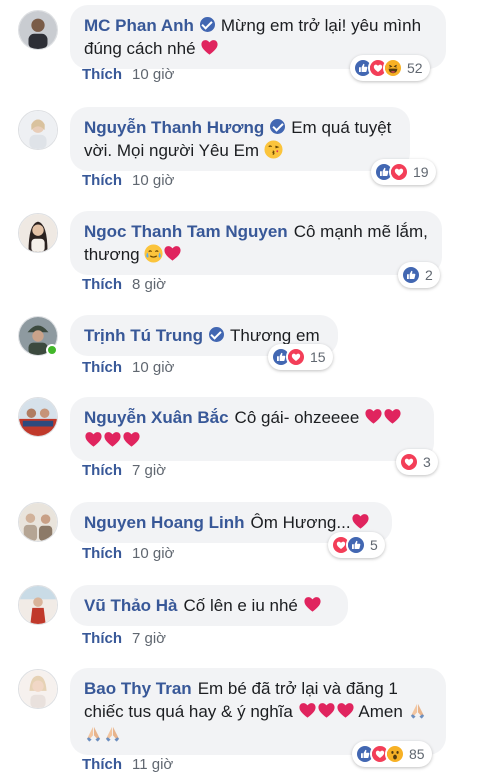 The image size is (490, 780). Describe the element at coordinates (124, 284) in the screenshot. I see `comment-meta: Thích 8 giờ` at that location.